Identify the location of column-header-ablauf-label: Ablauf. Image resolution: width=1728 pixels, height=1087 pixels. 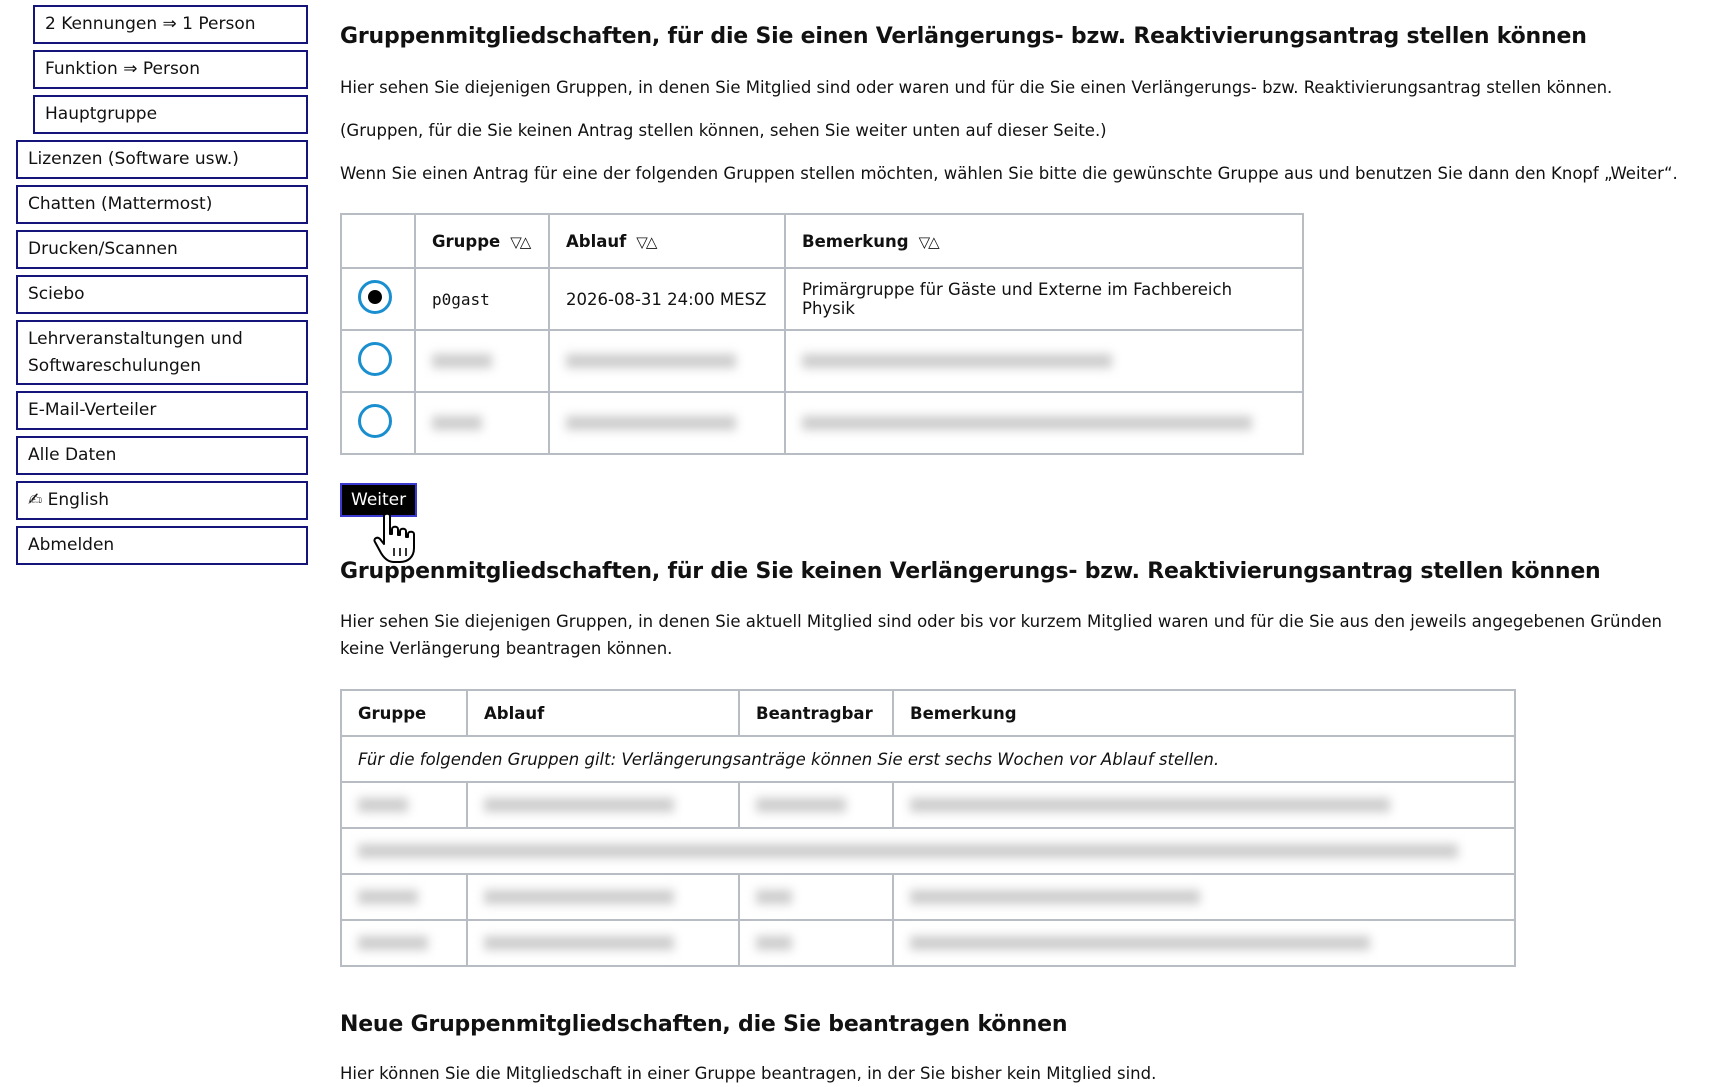
(596, 241).